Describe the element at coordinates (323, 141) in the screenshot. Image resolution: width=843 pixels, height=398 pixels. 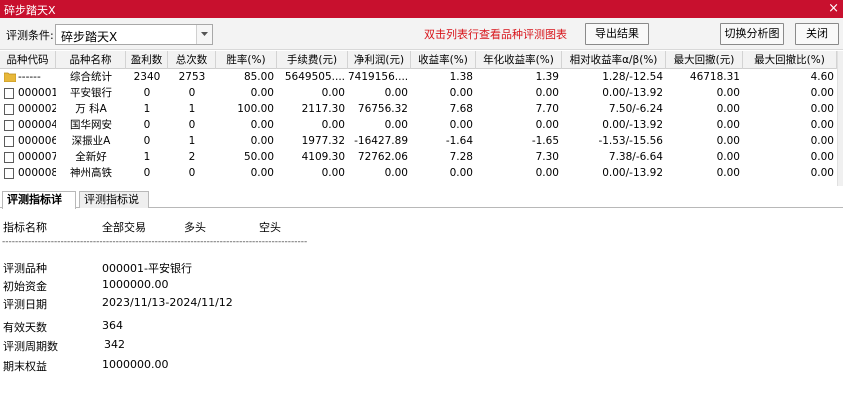
I see `cell-fee: 1977.32` at that location.